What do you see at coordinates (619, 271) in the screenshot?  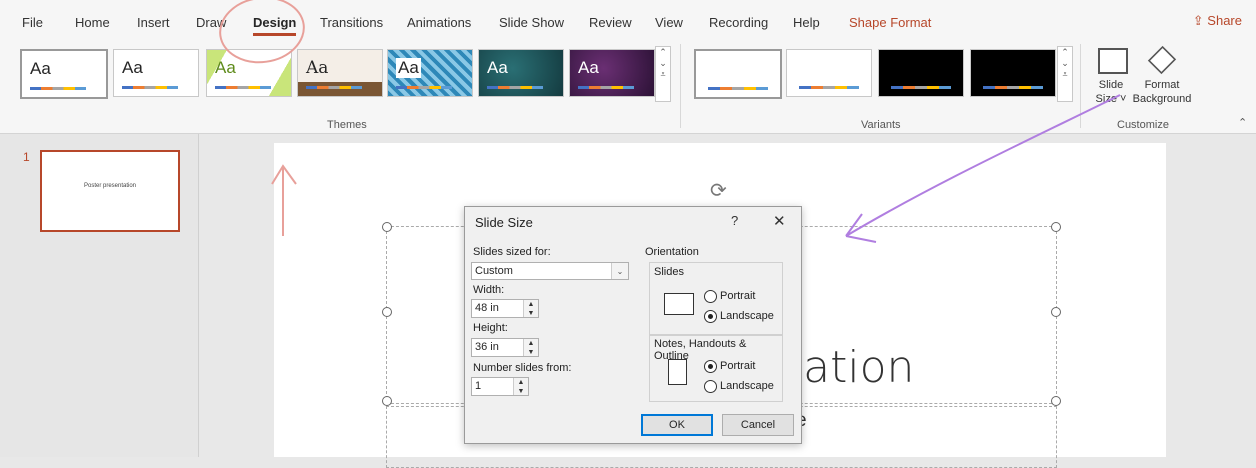 I see `chevron-down-icon: ⌄` at bounding box center [619, 271].